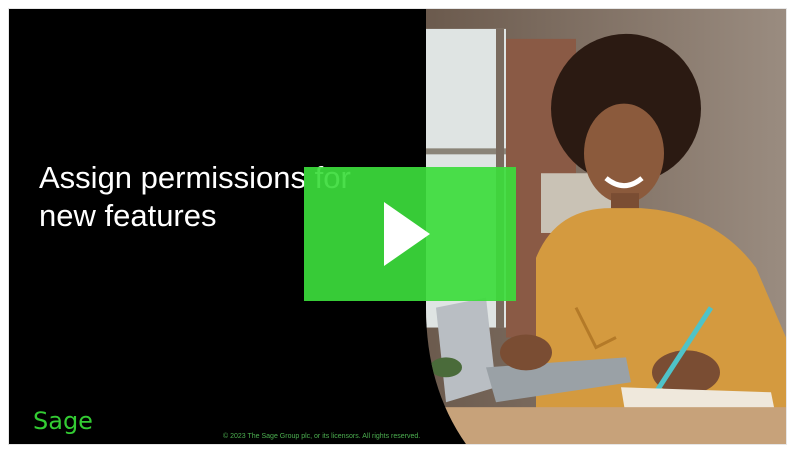  I want to click on play-button, so click(410, 234).